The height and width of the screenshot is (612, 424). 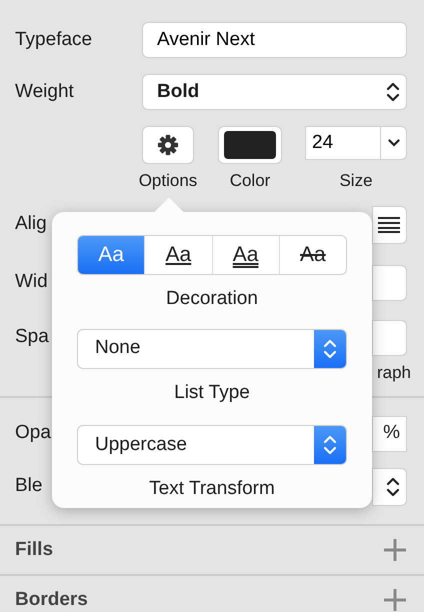 I want to click on color-label: Color, so click(x=250, y=181).